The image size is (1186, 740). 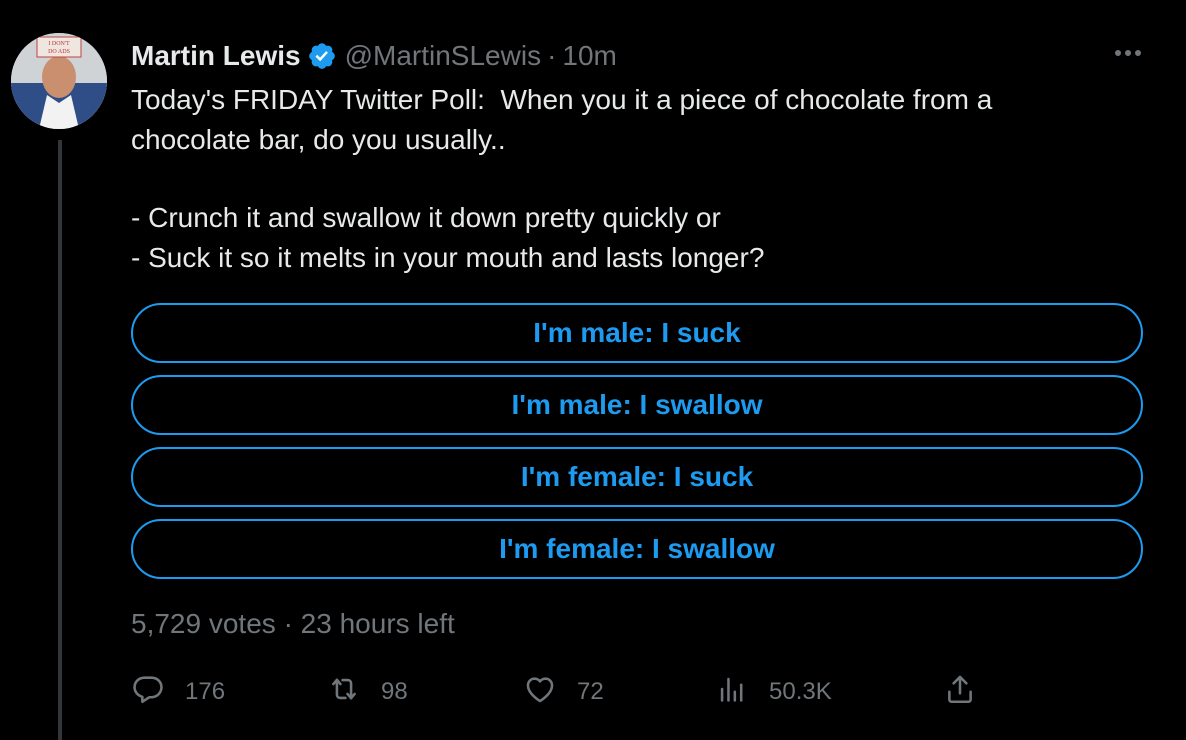 What do you see at coordinates (589, 56) in the screenshot?
I see `tweet-timestamp: 10m` at bounding box center [589, 56].